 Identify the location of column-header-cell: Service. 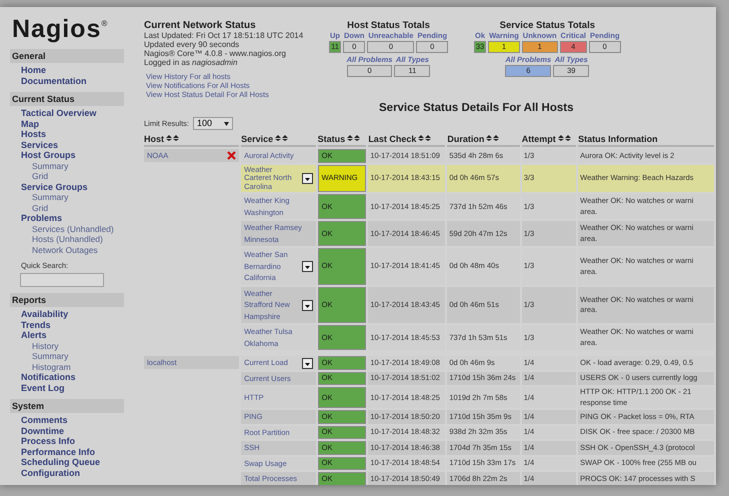
(278, 141).